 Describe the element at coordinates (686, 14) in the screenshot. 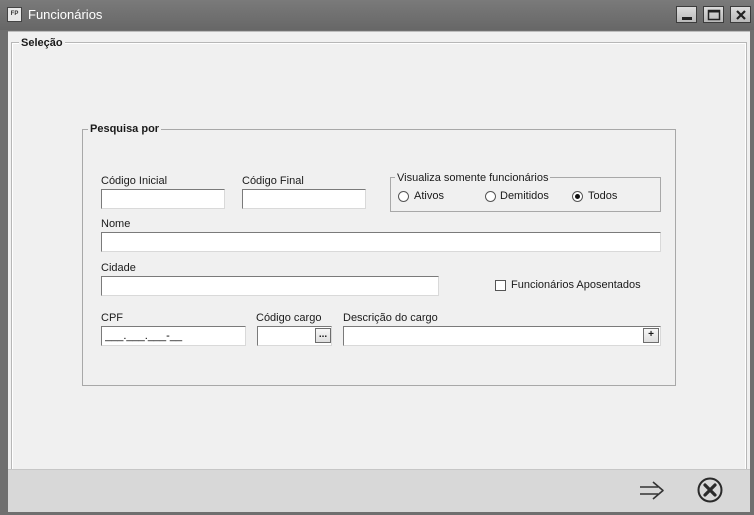

I see `minimize-button` at that location.